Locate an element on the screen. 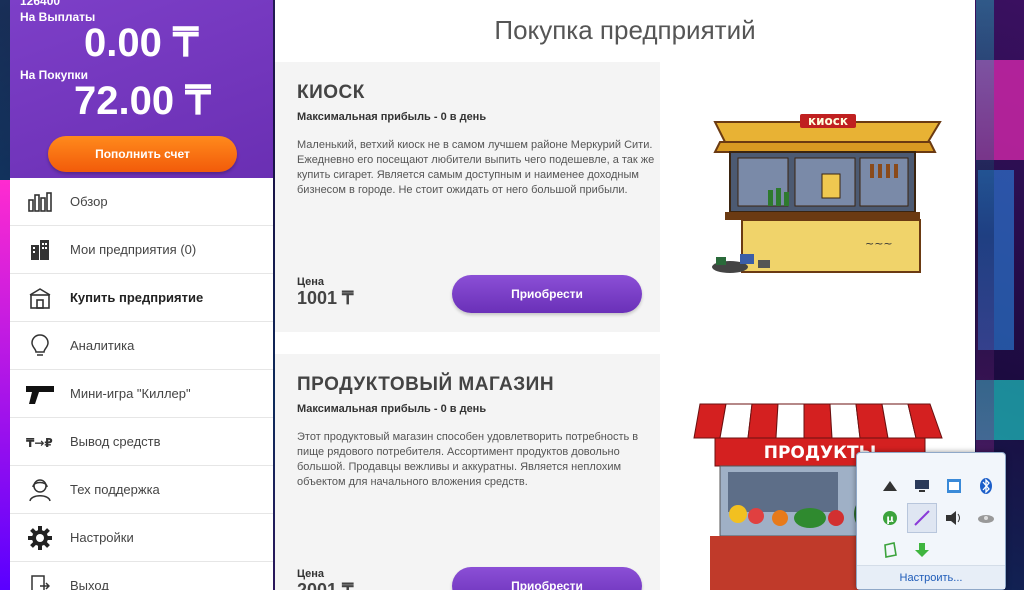 This screenshot has width=1024, height=590. purchase-amount: 72.00 ₸ is located at coordinates (142, 101).